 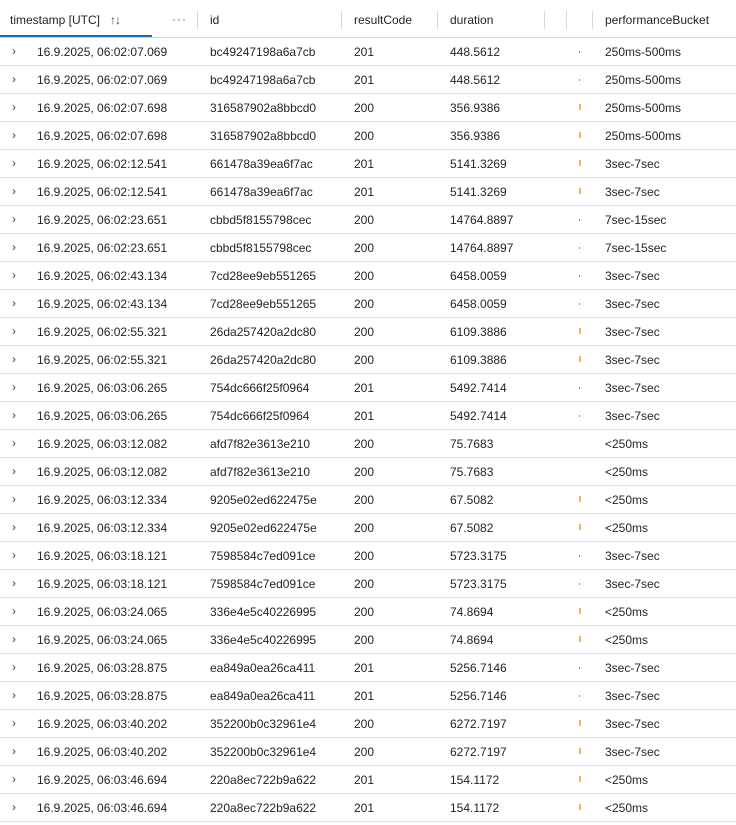 I want to click on column-header-performancebucket: performanceBucket, so click(x=657, y=18).